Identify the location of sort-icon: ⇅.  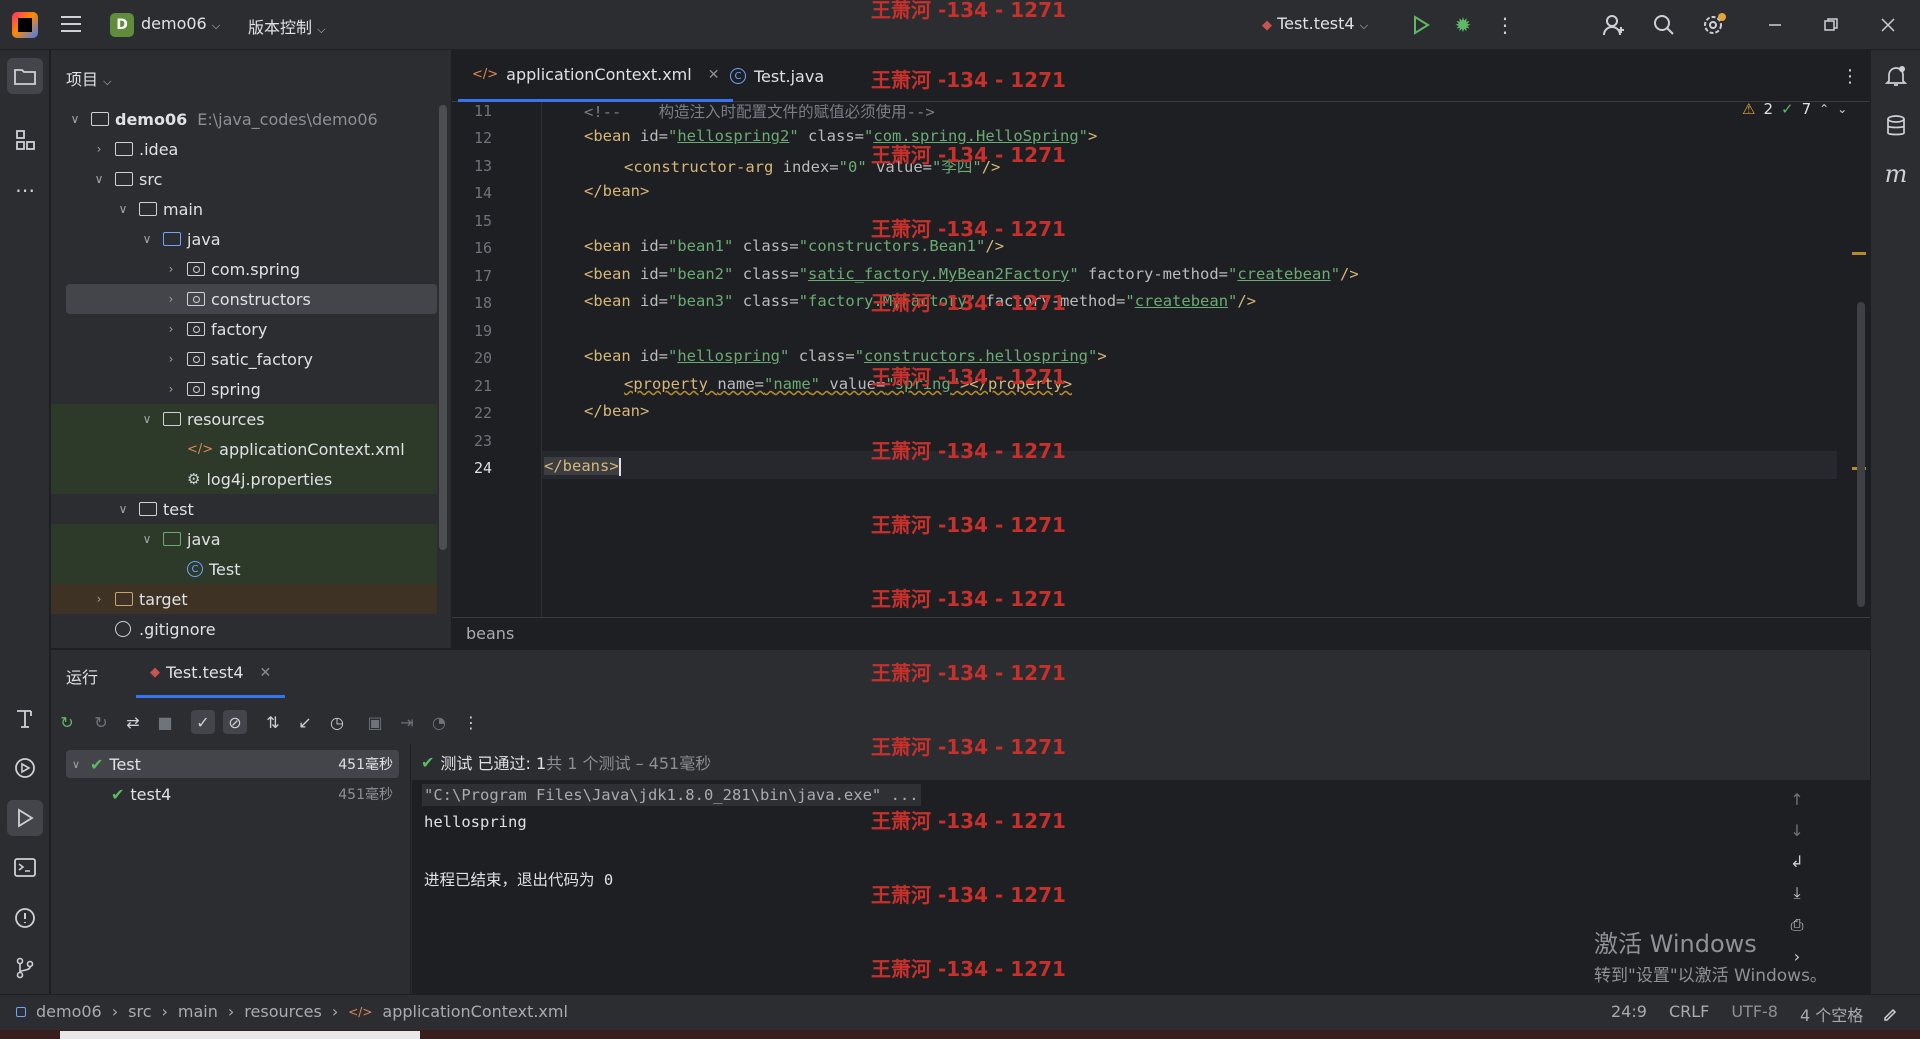
(273, 722).